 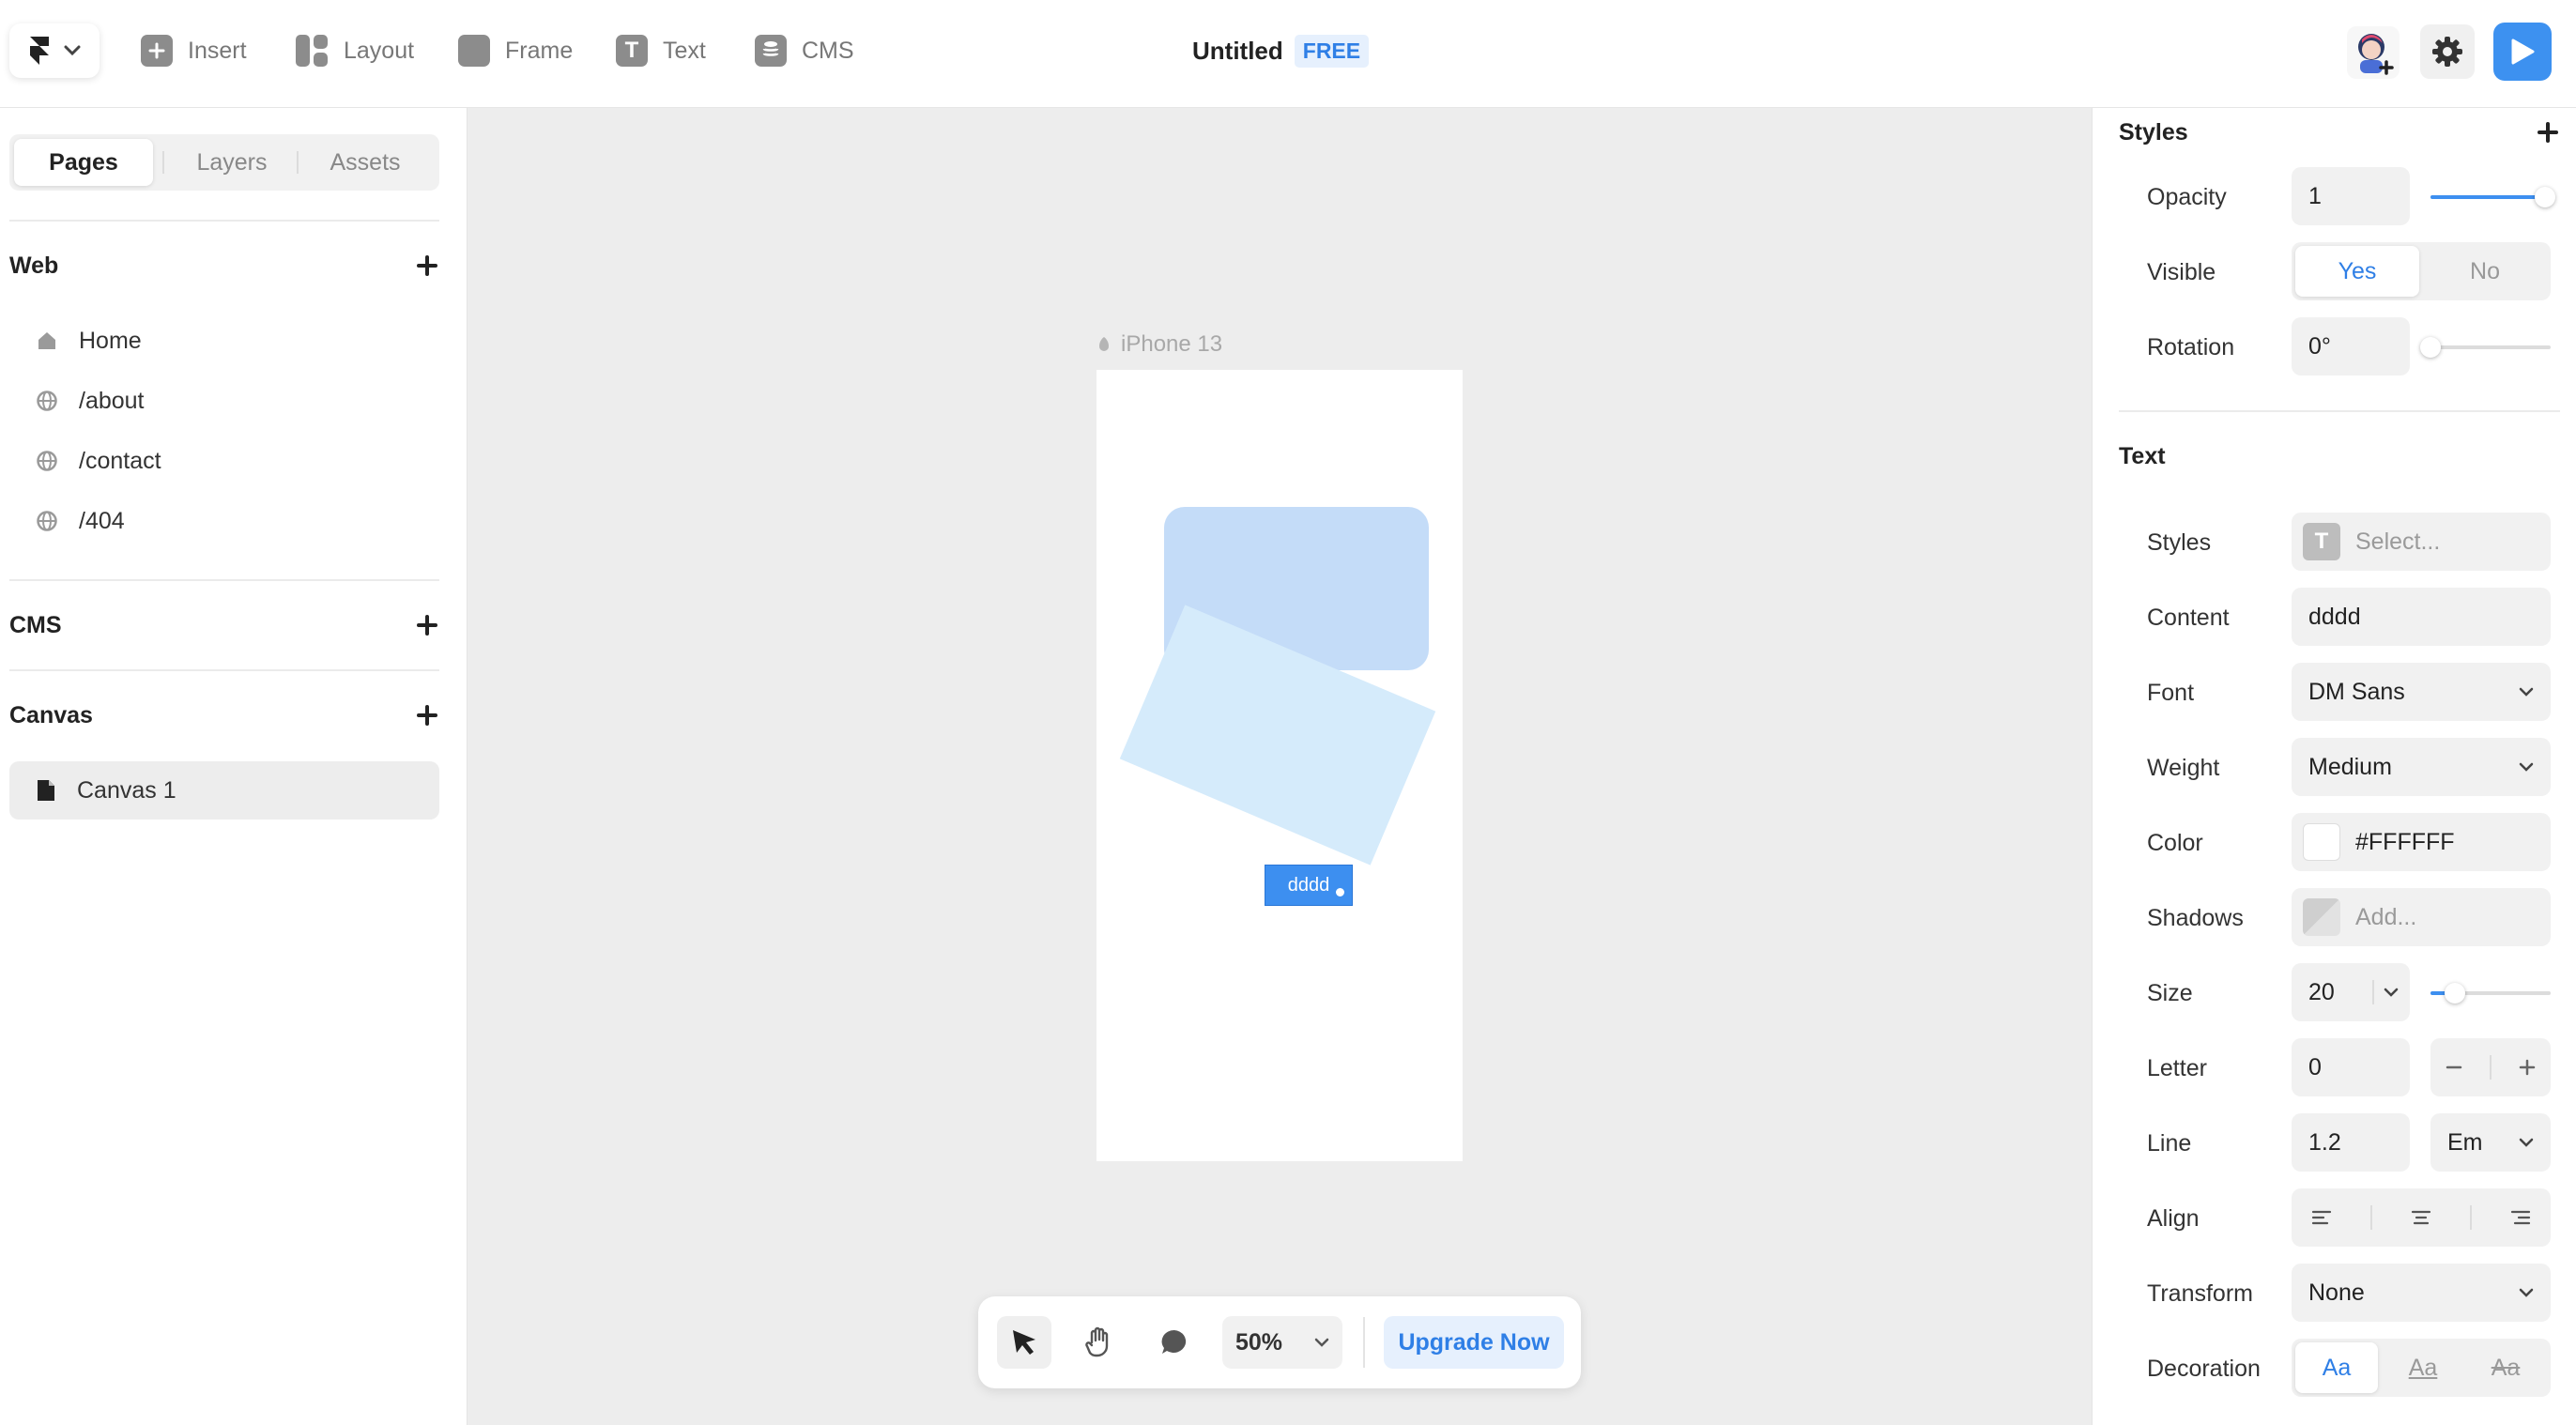 I want to click on visible-no-option: No, so click(x=2485, y=272).